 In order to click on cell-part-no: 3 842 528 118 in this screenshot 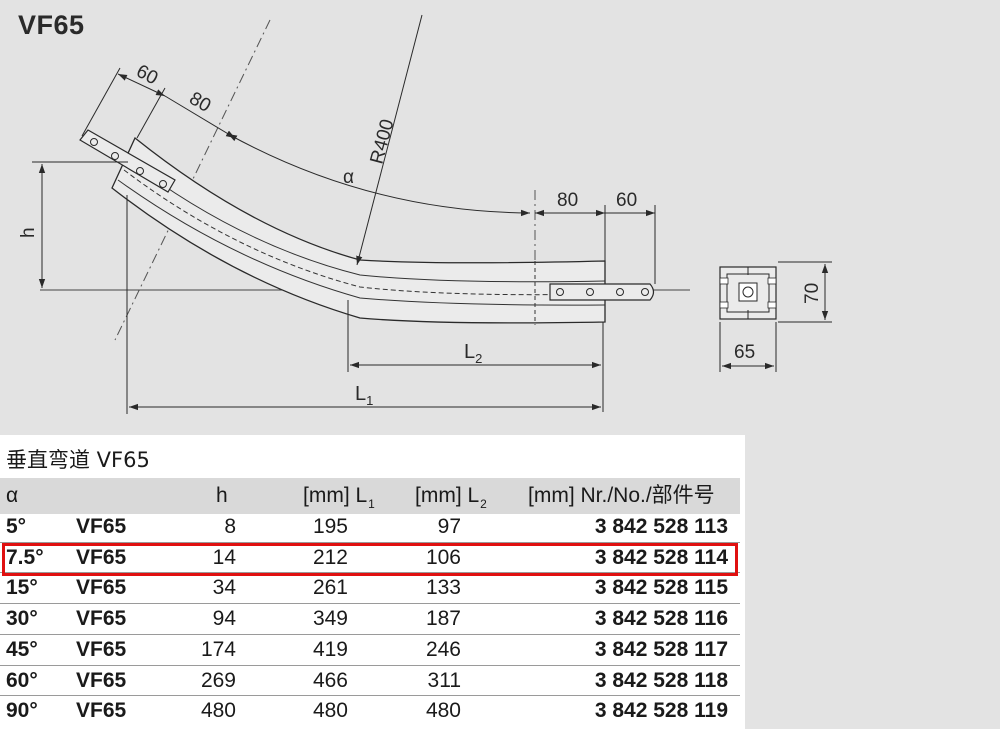, I will do `click(661, 680)`.